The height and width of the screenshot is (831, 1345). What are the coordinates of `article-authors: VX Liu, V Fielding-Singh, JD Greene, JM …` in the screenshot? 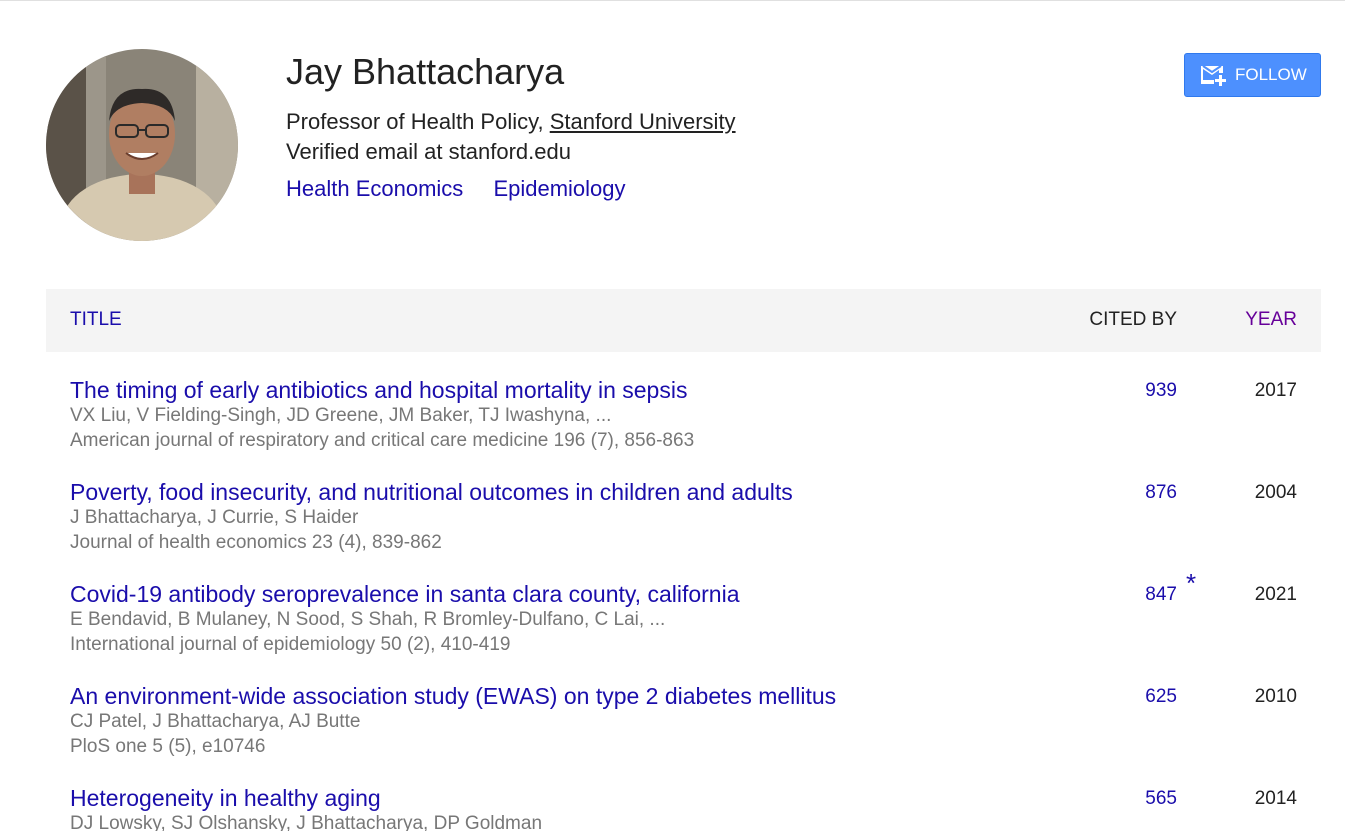 It's located at (341, 415).